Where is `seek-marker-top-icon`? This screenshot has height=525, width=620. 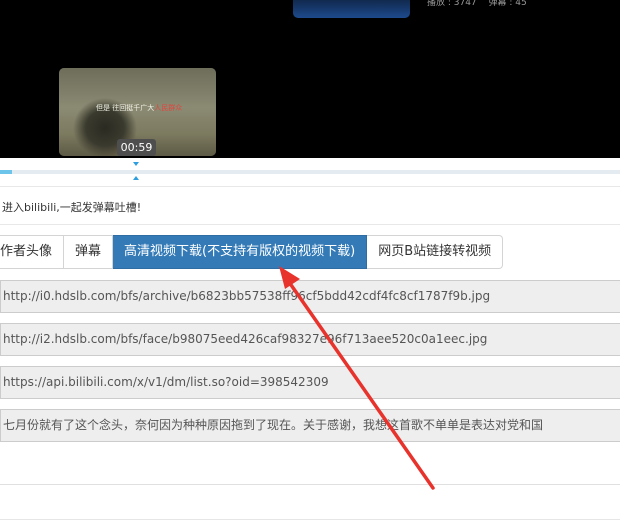 seek-marker-top-icon is located at coordinates (136, 164).